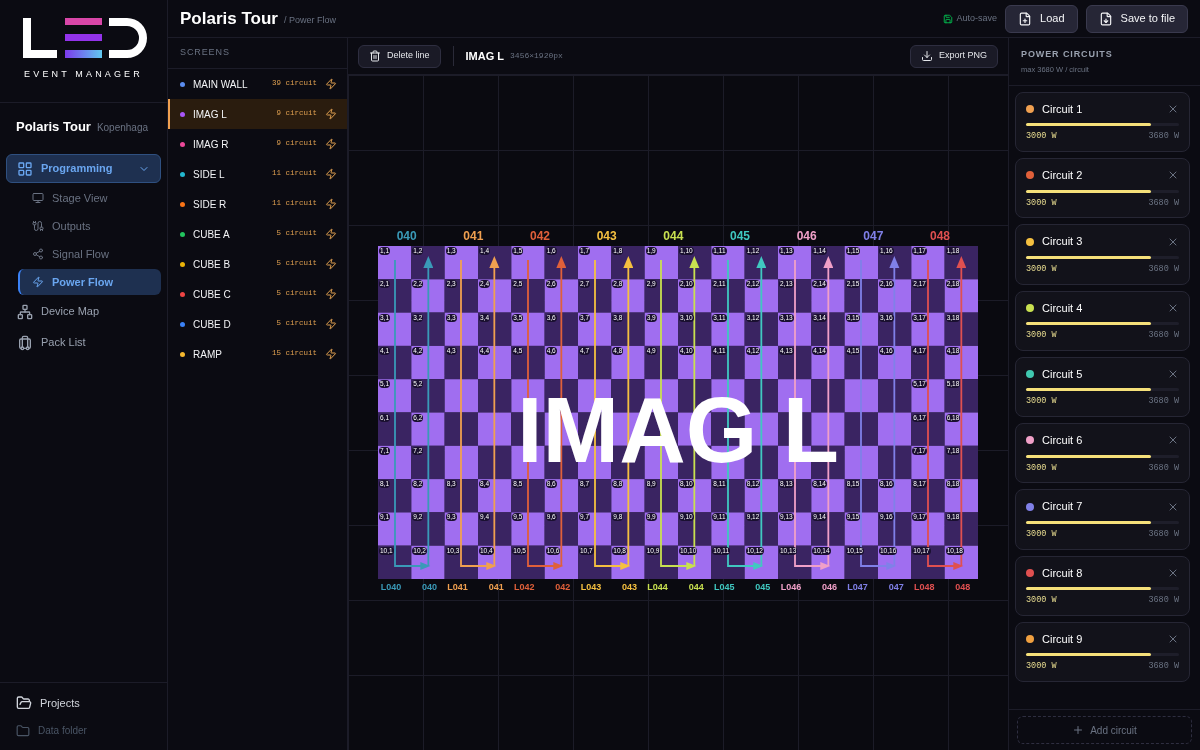 The height and width of the screenshot is (750, 1200). What do you see at coordinates (38, 254) in the screenshot?
I see `share-icon` at bounding box center [38, 254].